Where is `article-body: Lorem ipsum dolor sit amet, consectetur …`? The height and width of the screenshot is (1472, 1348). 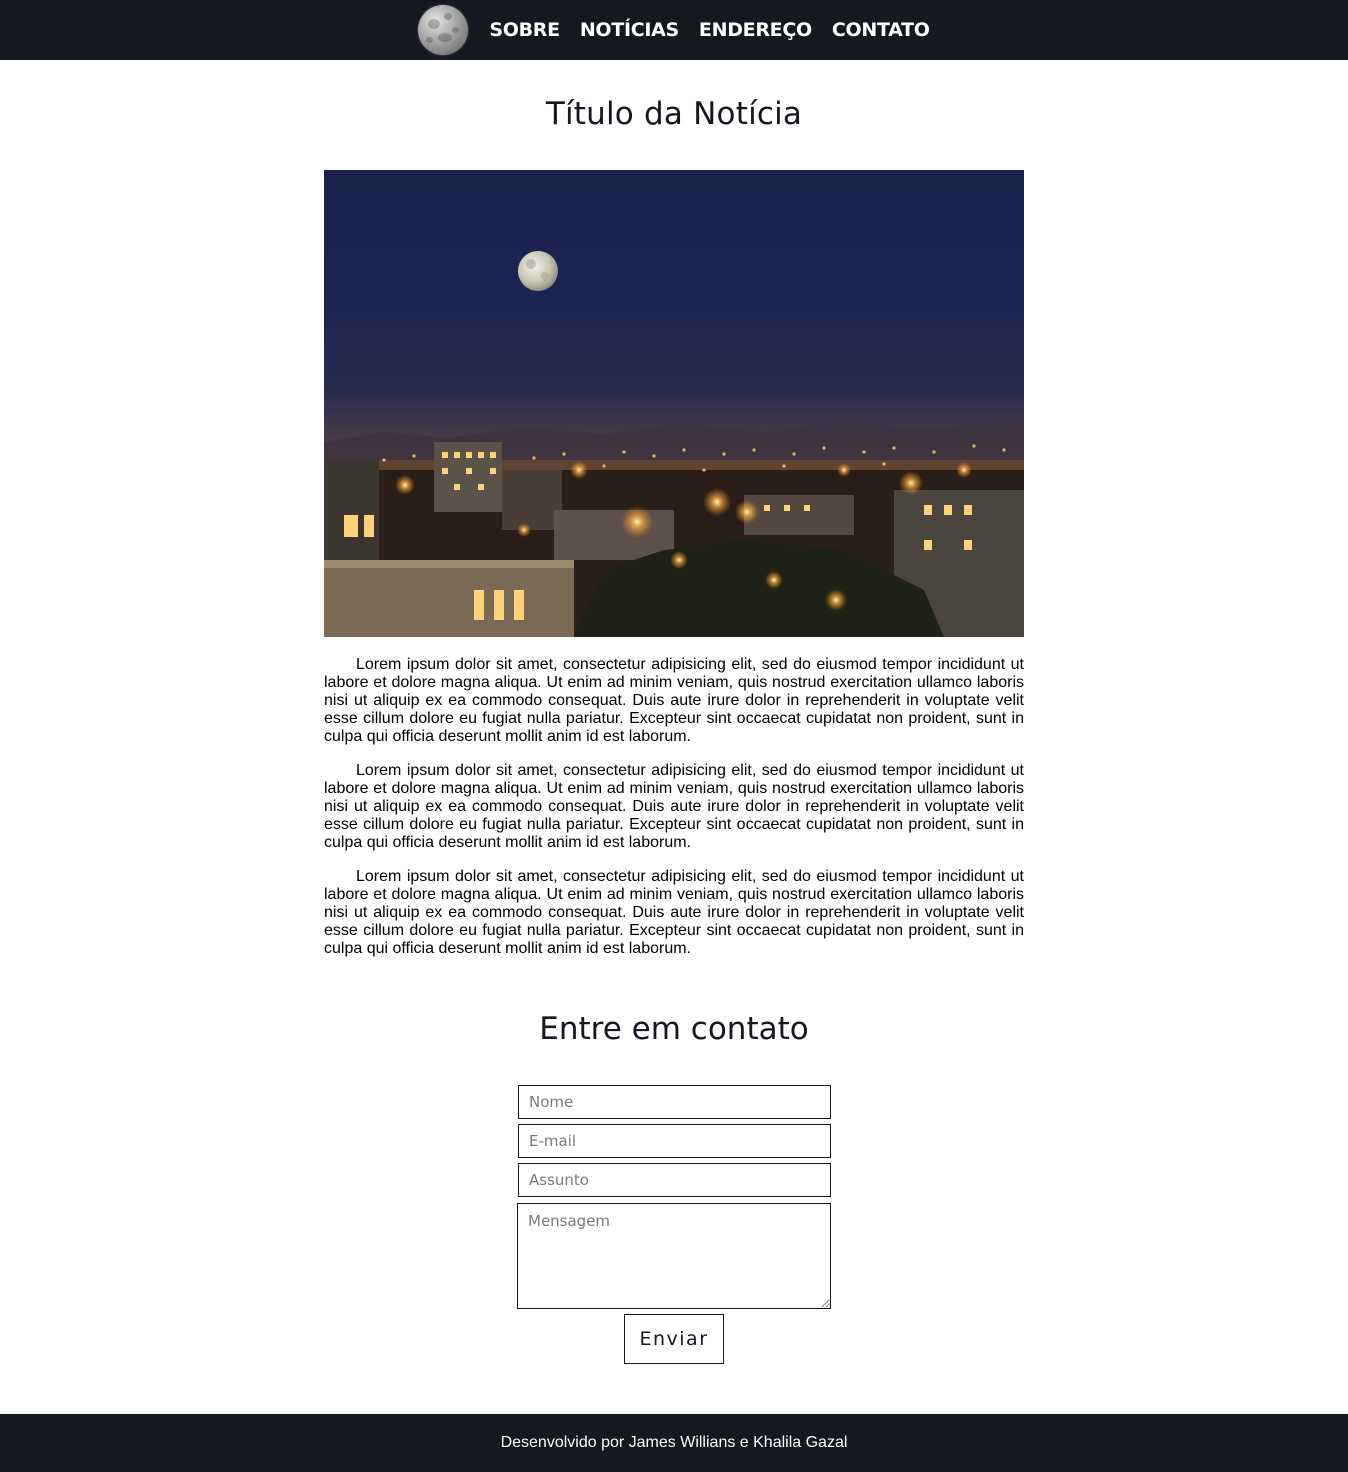 article-body: Lorem ipsum dolor sit amet, consectetur … is located at coordinates (674, 815).